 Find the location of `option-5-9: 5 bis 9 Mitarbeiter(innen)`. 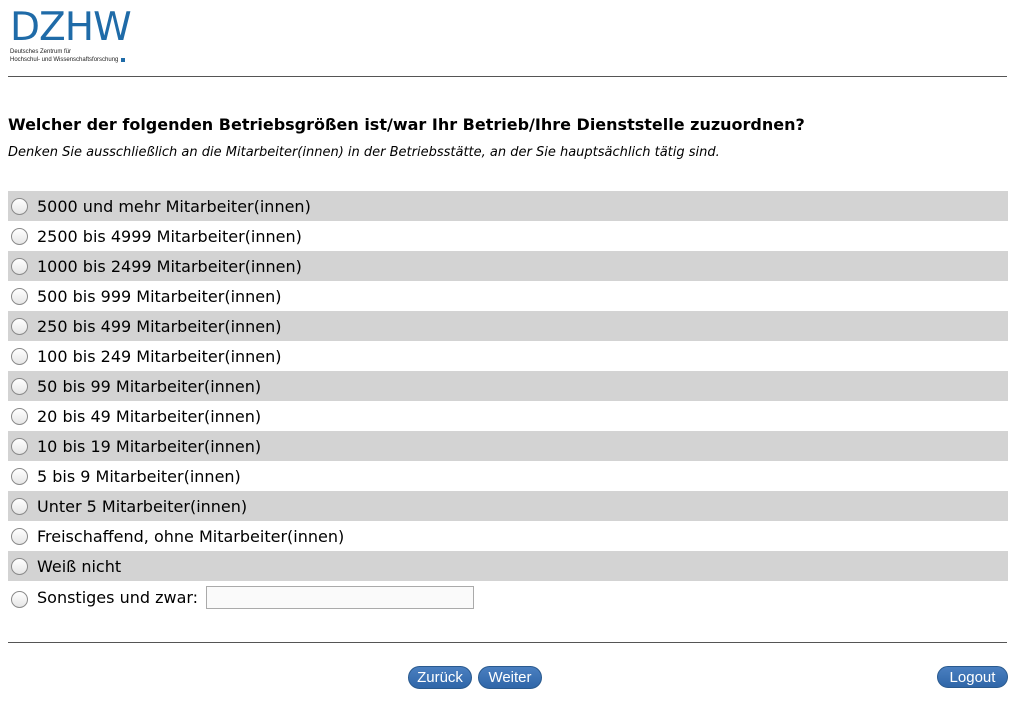

option-5-9: 5 bis 9 Mitarbeiter(innen) is located at coordinates (508, 476).